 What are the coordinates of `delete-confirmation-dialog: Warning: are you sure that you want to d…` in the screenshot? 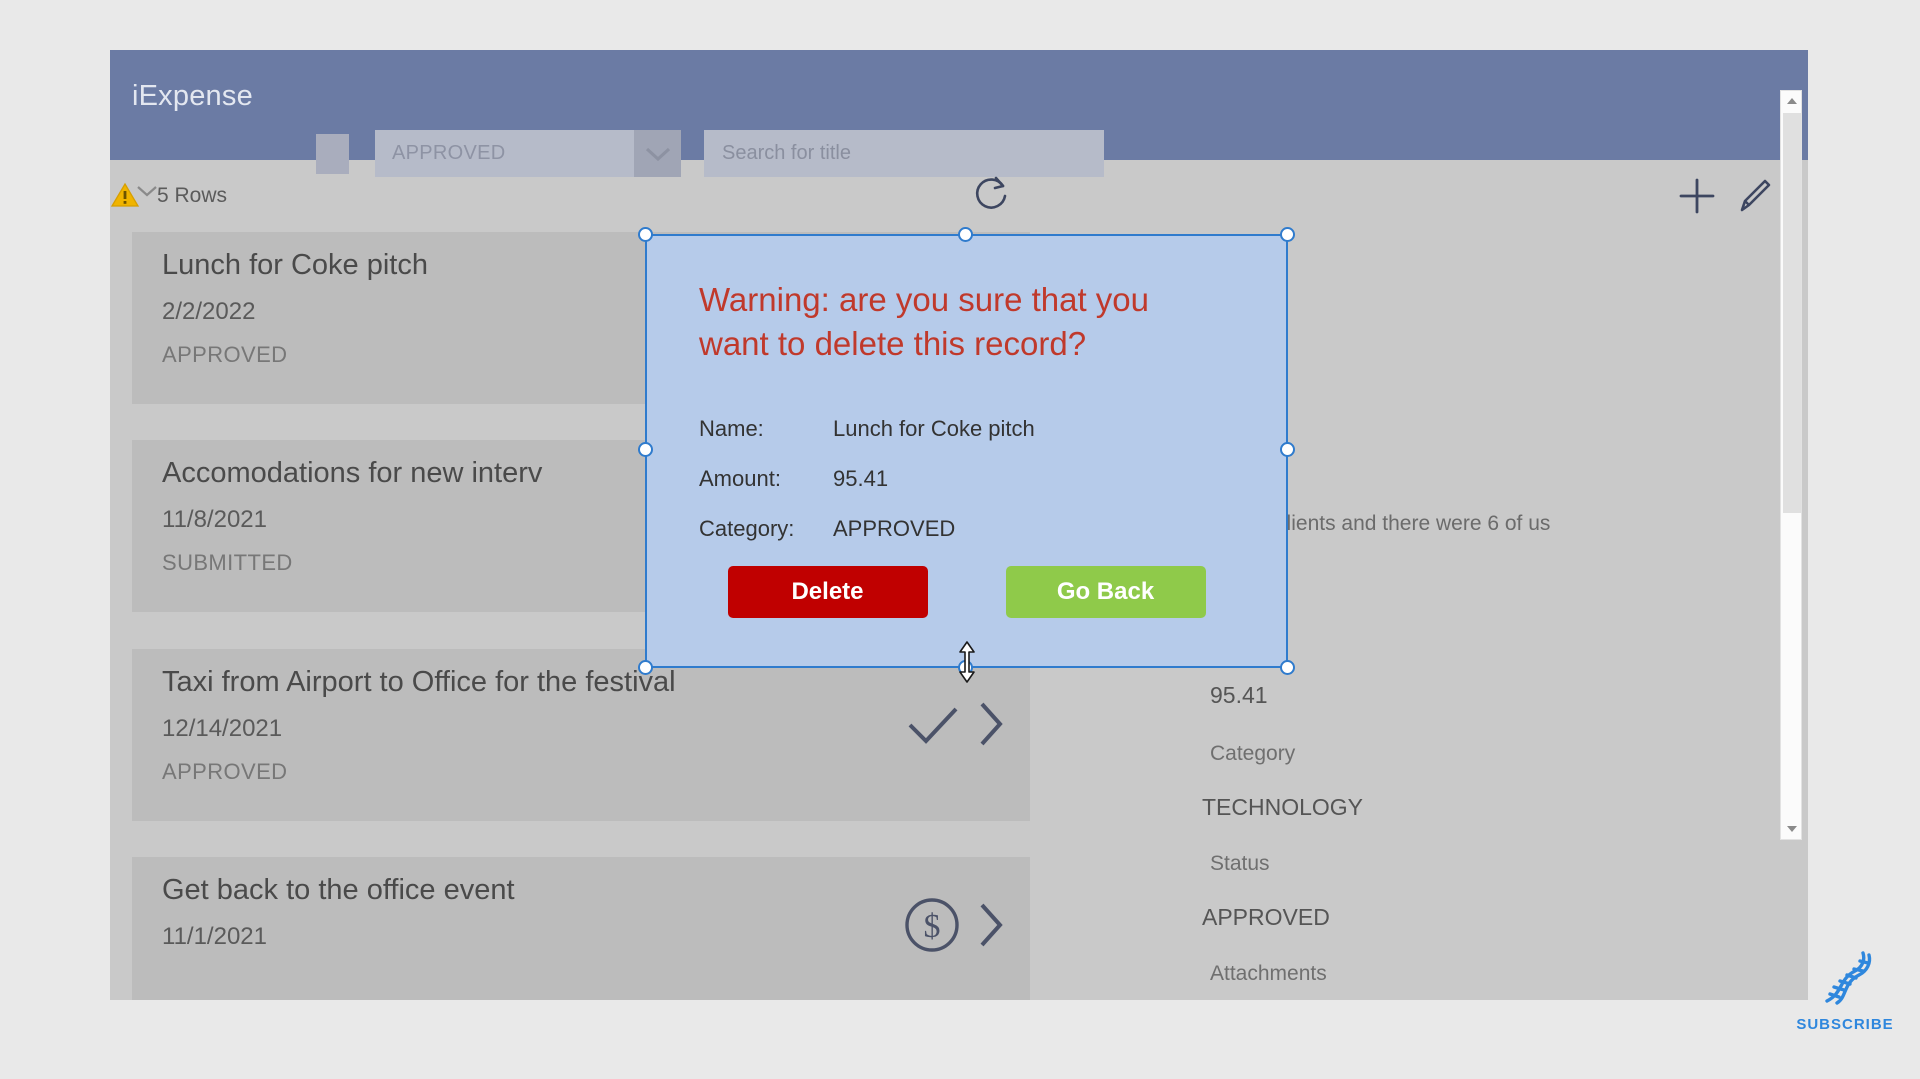 It's located at (966, 455).